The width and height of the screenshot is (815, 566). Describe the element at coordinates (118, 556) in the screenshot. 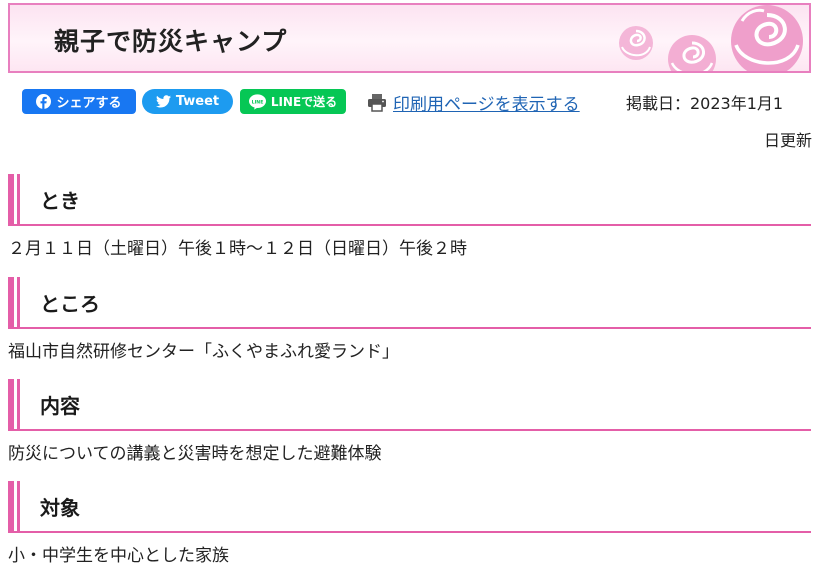

I see `section-body-target: 小・中学生を中心とした家族` at that location.